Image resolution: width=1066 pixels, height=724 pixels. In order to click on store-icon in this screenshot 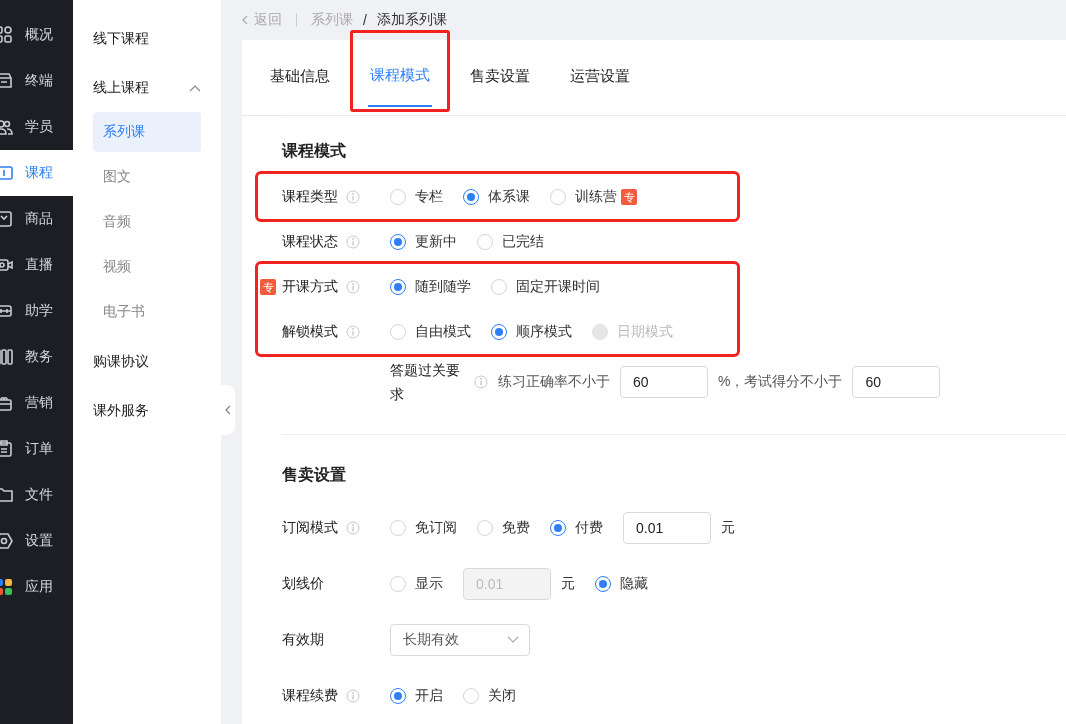, I will do `click(6, 81)`.